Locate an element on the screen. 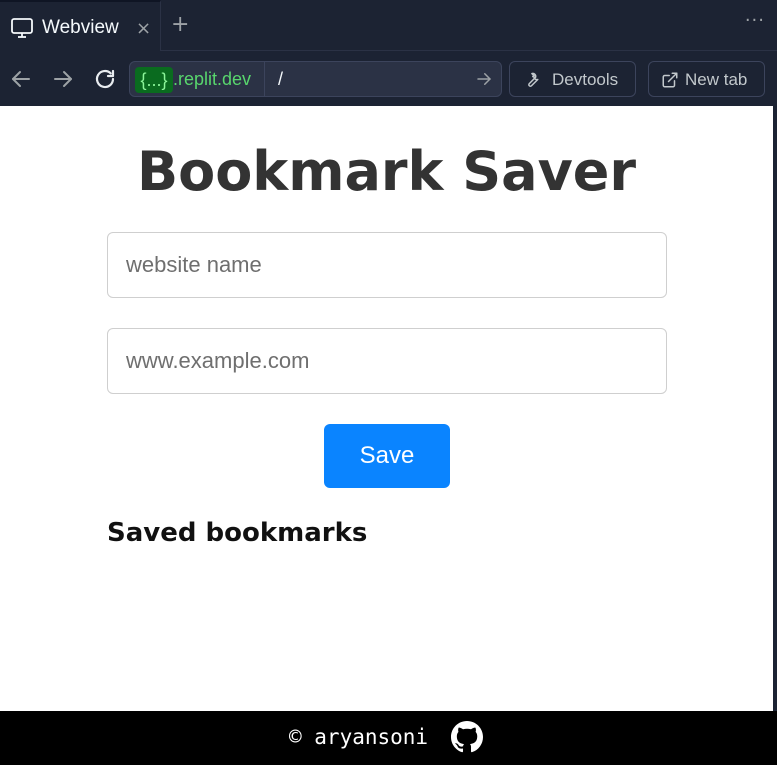 The height and width of the screenshot is (765, 777). url-path-input: / is located at coordinates (280, 79).